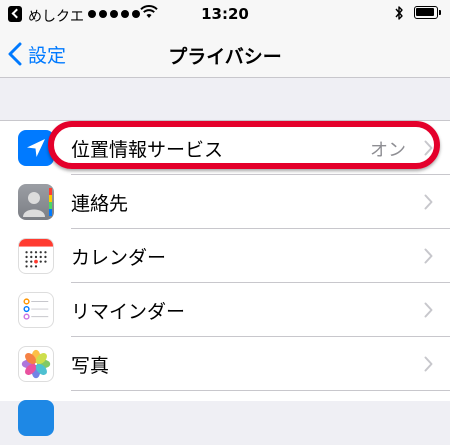 The width and height of the screenshot is (450, 445). Describe the element at coordinates (36, 202) in the screenshot. I see `contacts-icon` at that location.